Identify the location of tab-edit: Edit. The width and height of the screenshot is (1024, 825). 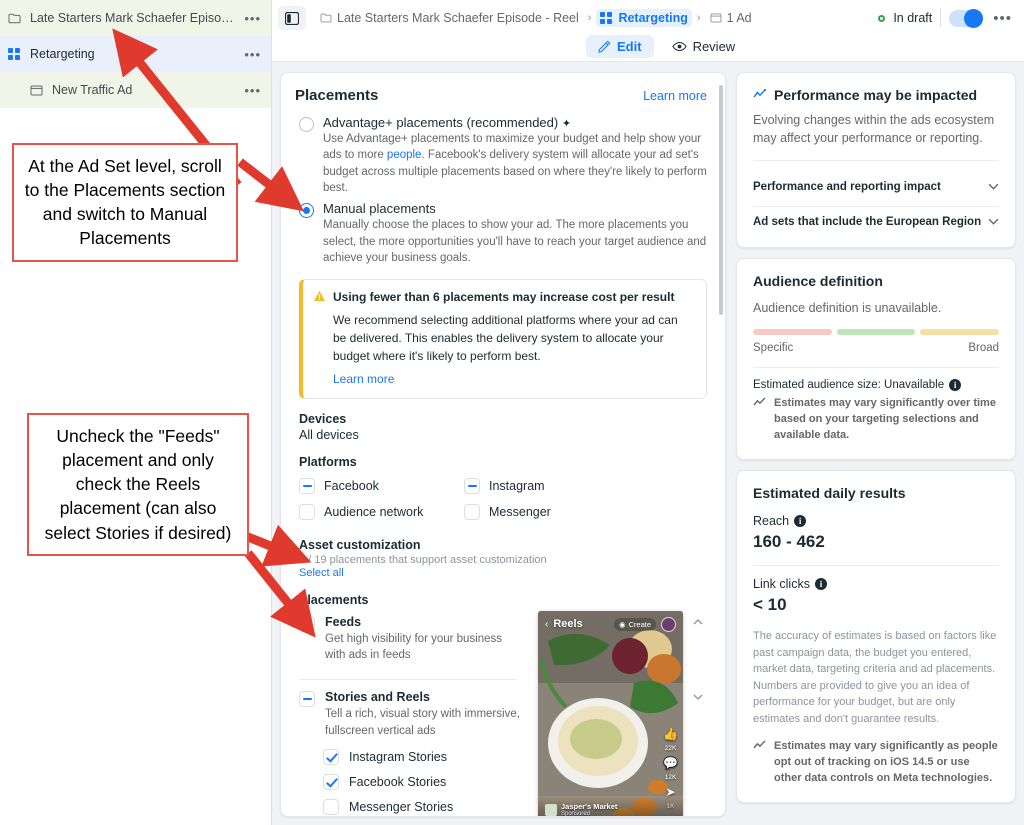
(620, 46).